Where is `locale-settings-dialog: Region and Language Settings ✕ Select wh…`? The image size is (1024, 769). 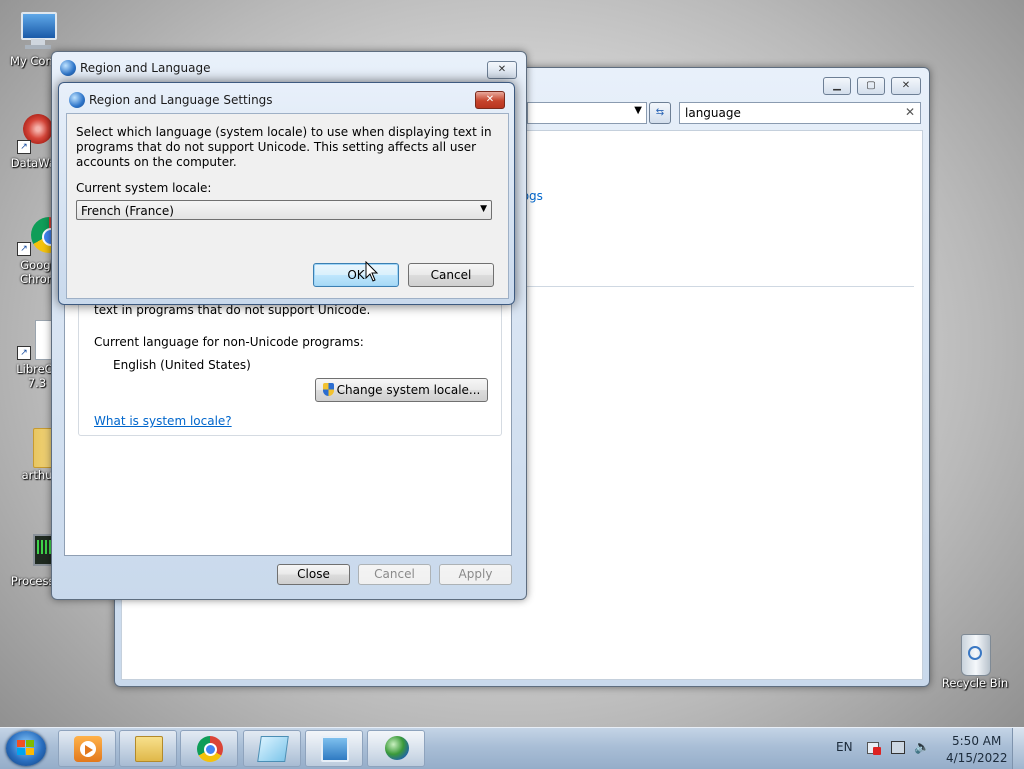 locale-settings-dialog: Region and Language Settings ✕ Select wh… is located at coordinates (286, 193).